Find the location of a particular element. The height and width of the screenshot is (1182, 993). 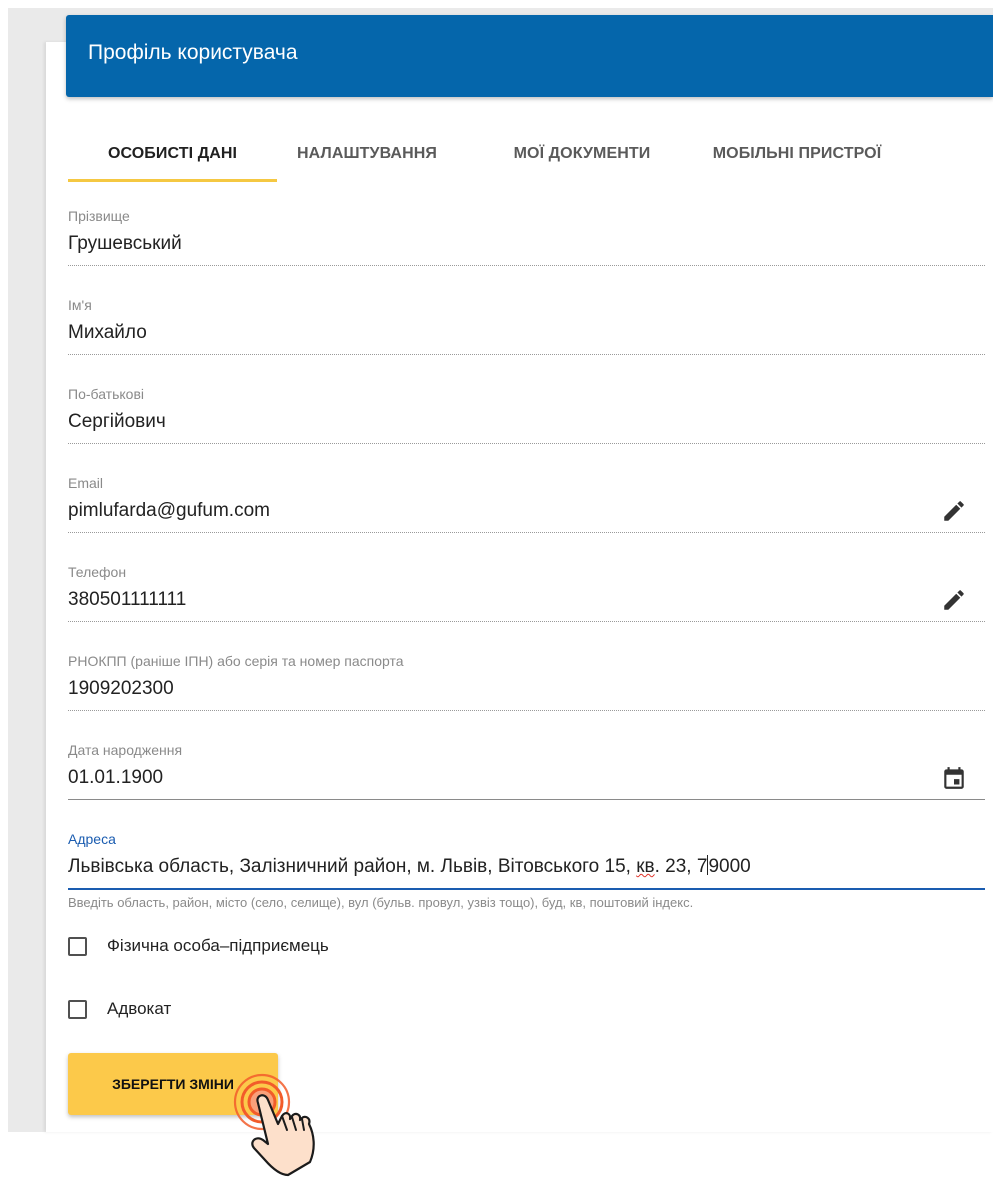

checkbox-lawyer-label: Адвокат is located at coordinates (139, 1008).